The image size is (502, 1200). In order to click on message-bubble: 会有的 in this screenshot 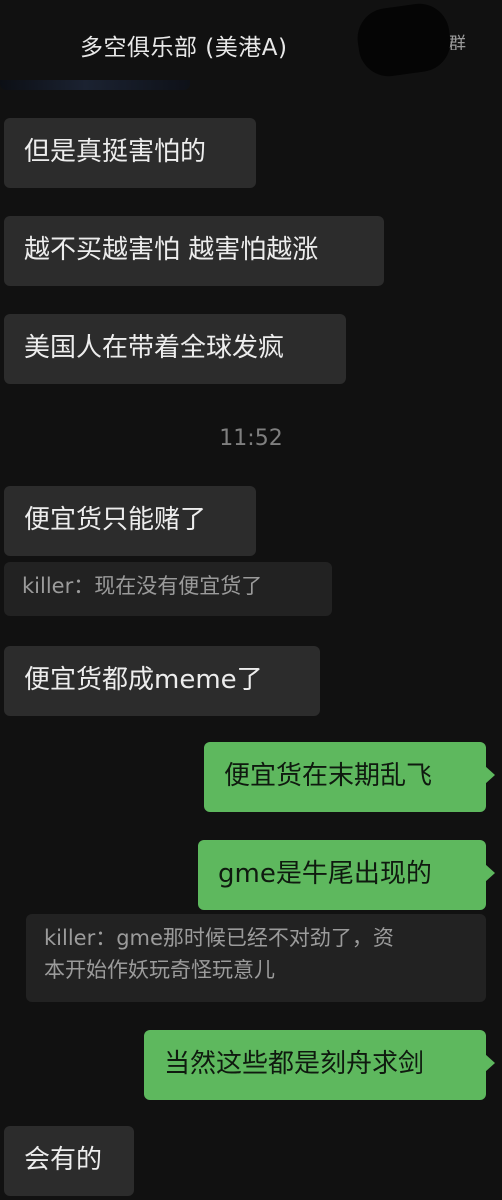, I will do `click(69, 1161)`.